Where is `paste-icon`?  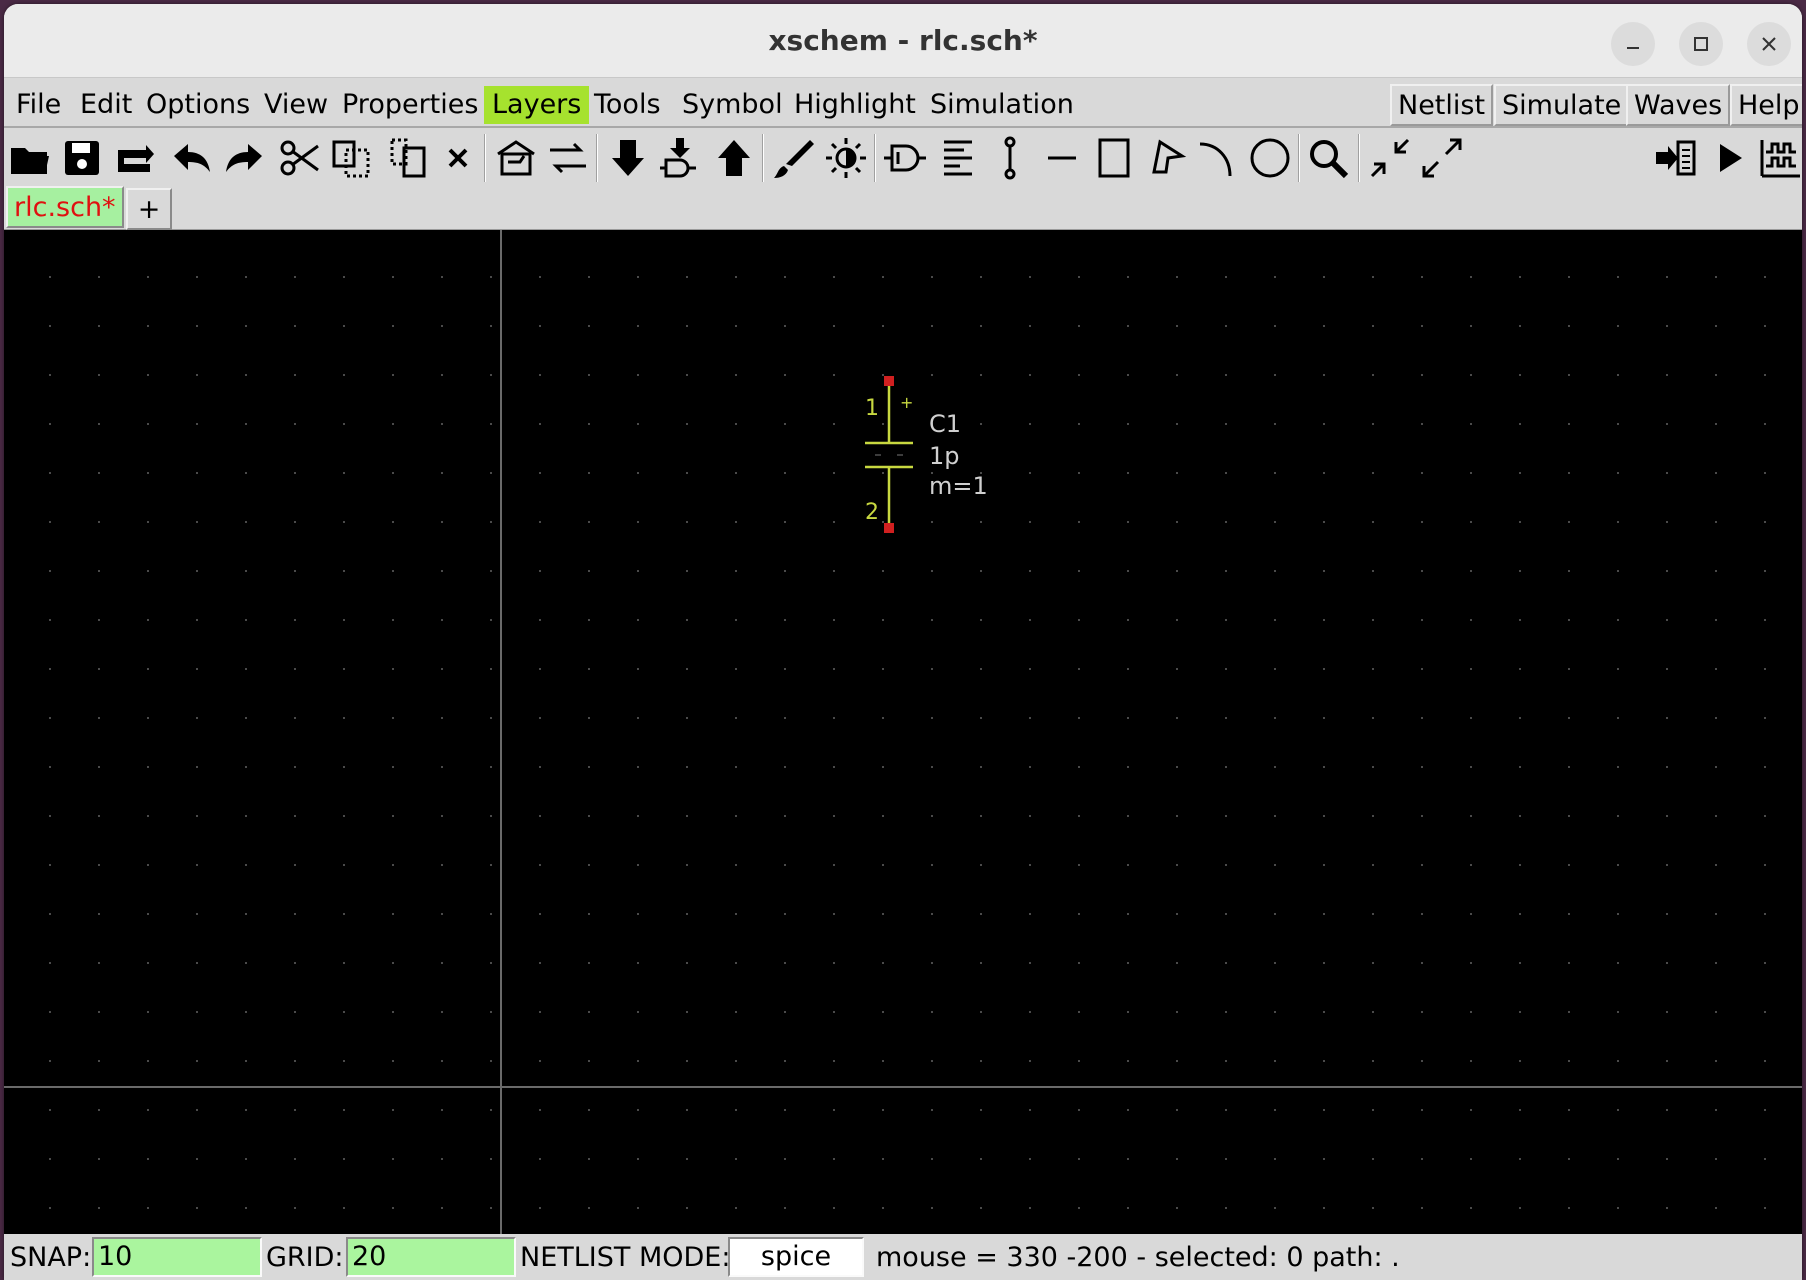 paste-icon is located at coordinates (410, 158).